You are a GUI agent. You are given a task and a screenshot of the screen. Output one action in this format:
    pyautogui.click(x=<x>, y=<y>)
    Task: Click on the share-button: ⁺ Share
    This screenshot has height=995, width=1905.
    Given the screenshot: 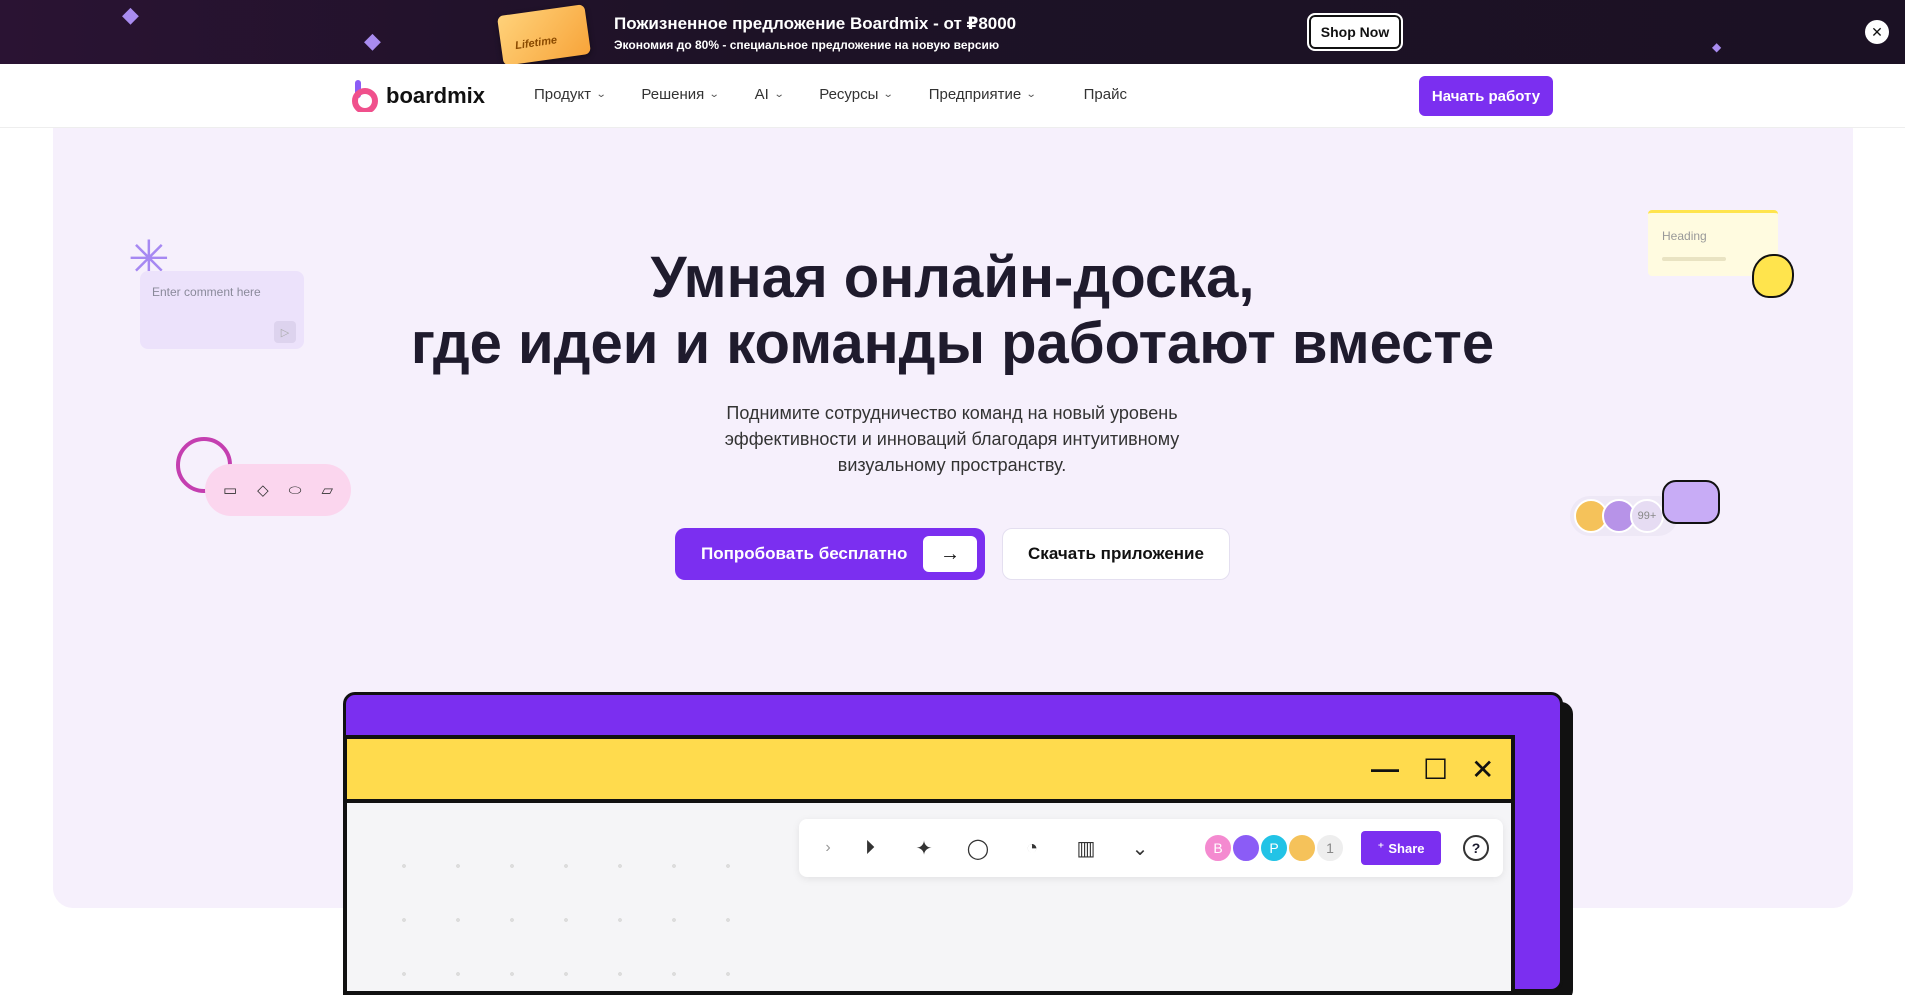 What is the action you would take?
    pyautogui.click(x=1401, y=848)
    